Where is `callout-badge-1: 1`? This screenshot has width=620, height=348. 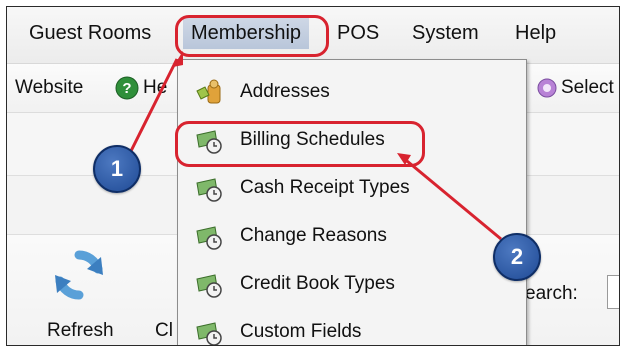 callout-badge-1: 1 is located at coordinates (117, 169).